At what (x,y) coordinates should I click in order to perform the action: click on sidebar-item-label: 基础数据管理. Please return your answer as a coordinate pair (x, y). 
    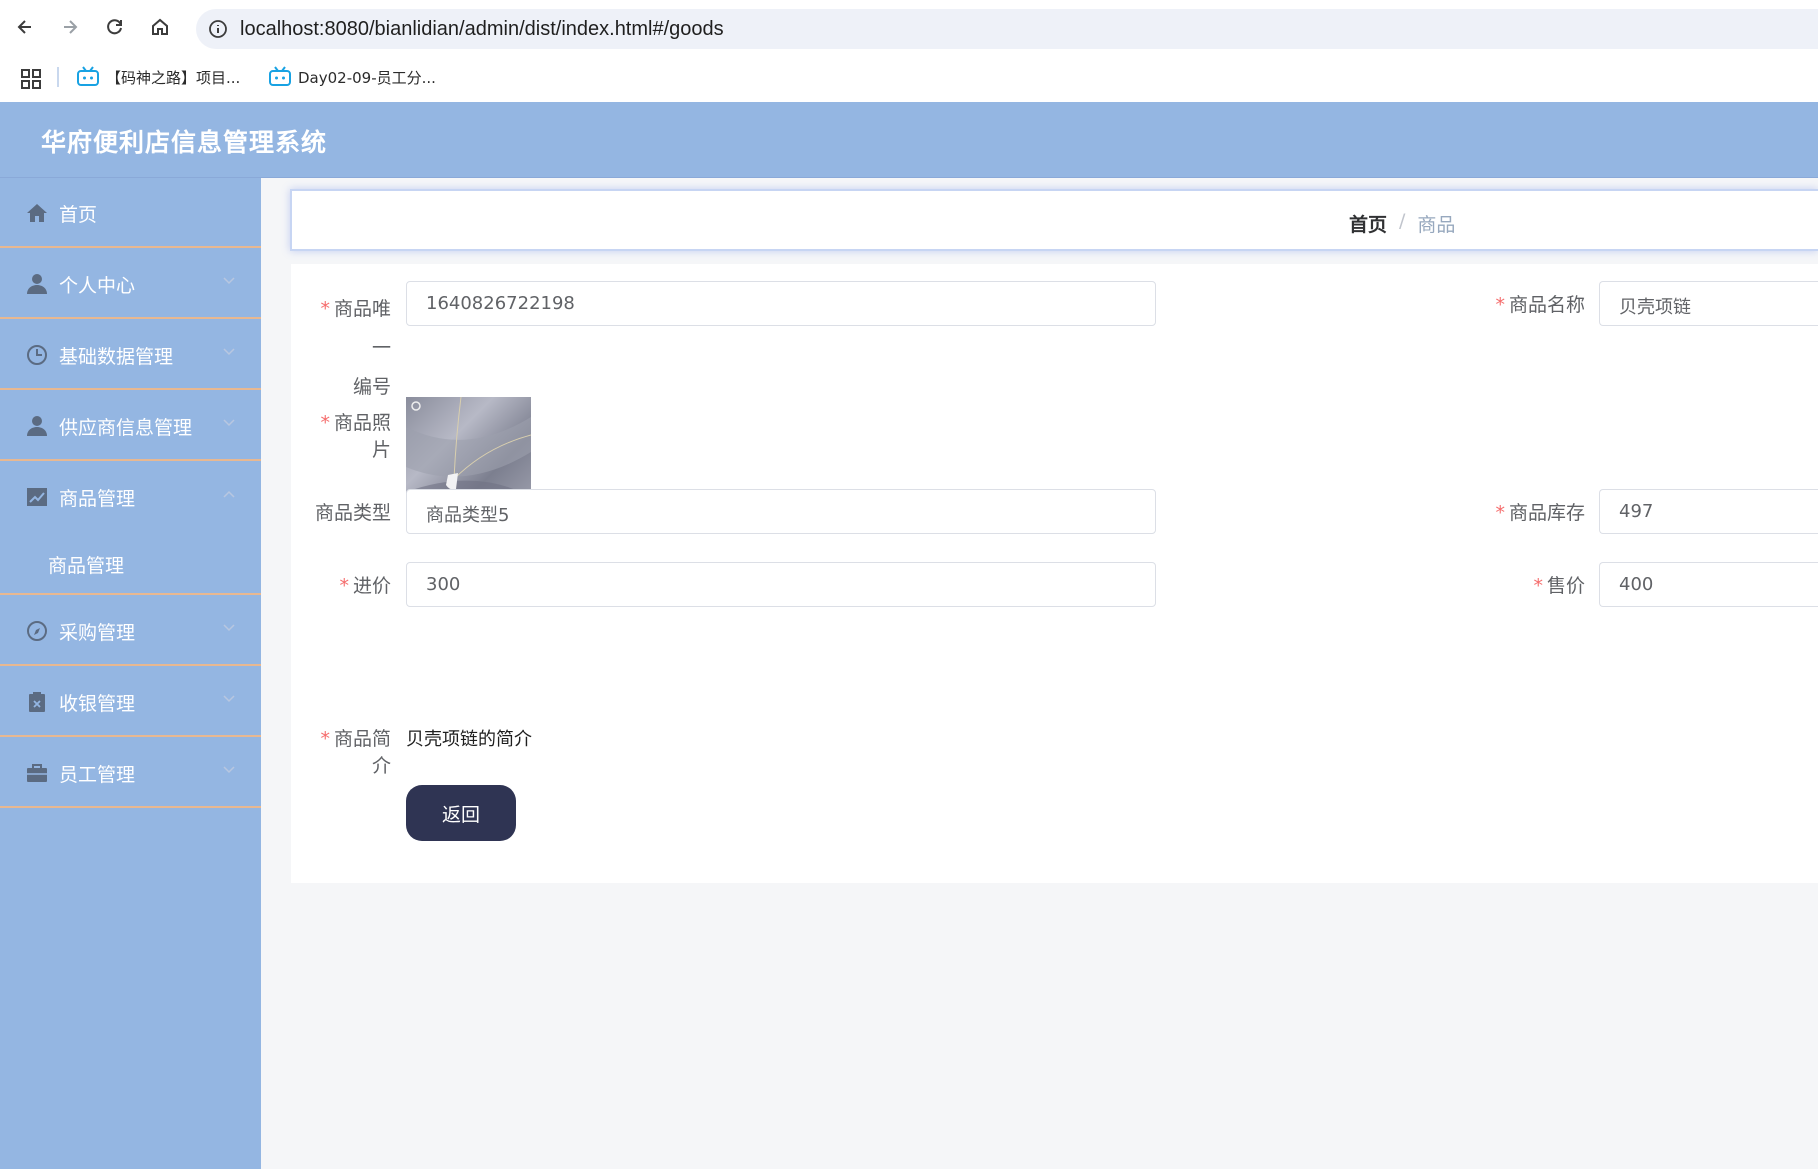
    Looking at the image, I should click on (116, 357).